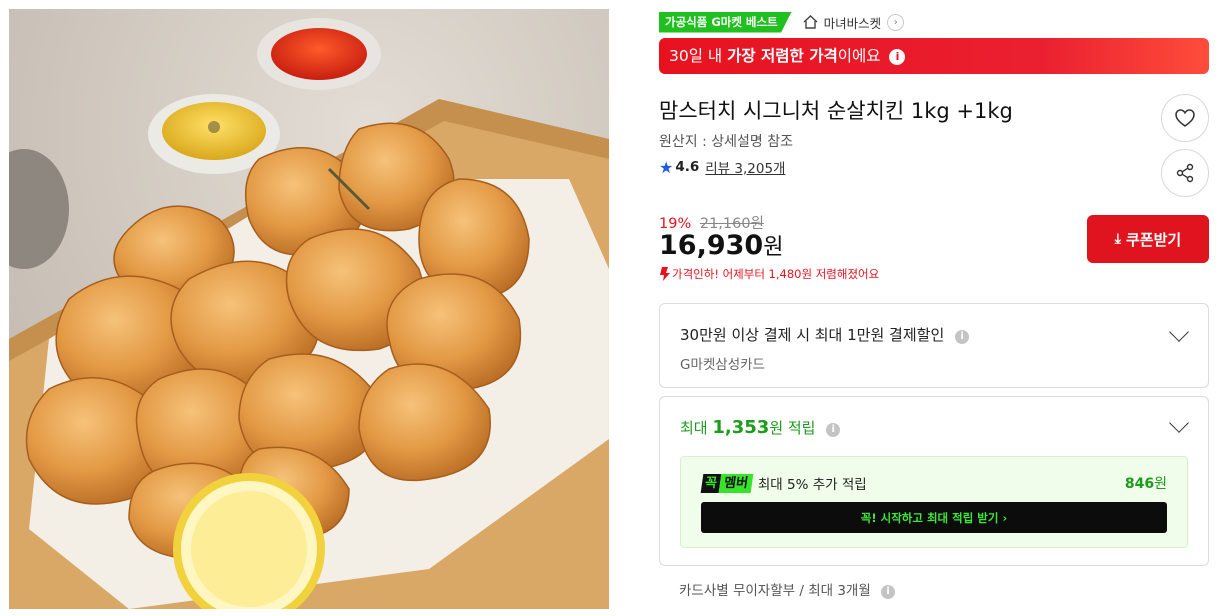  Describe the element at coordinates (896, 22) in the screenshot. I see `chevron-right-icon: ›` at that location.